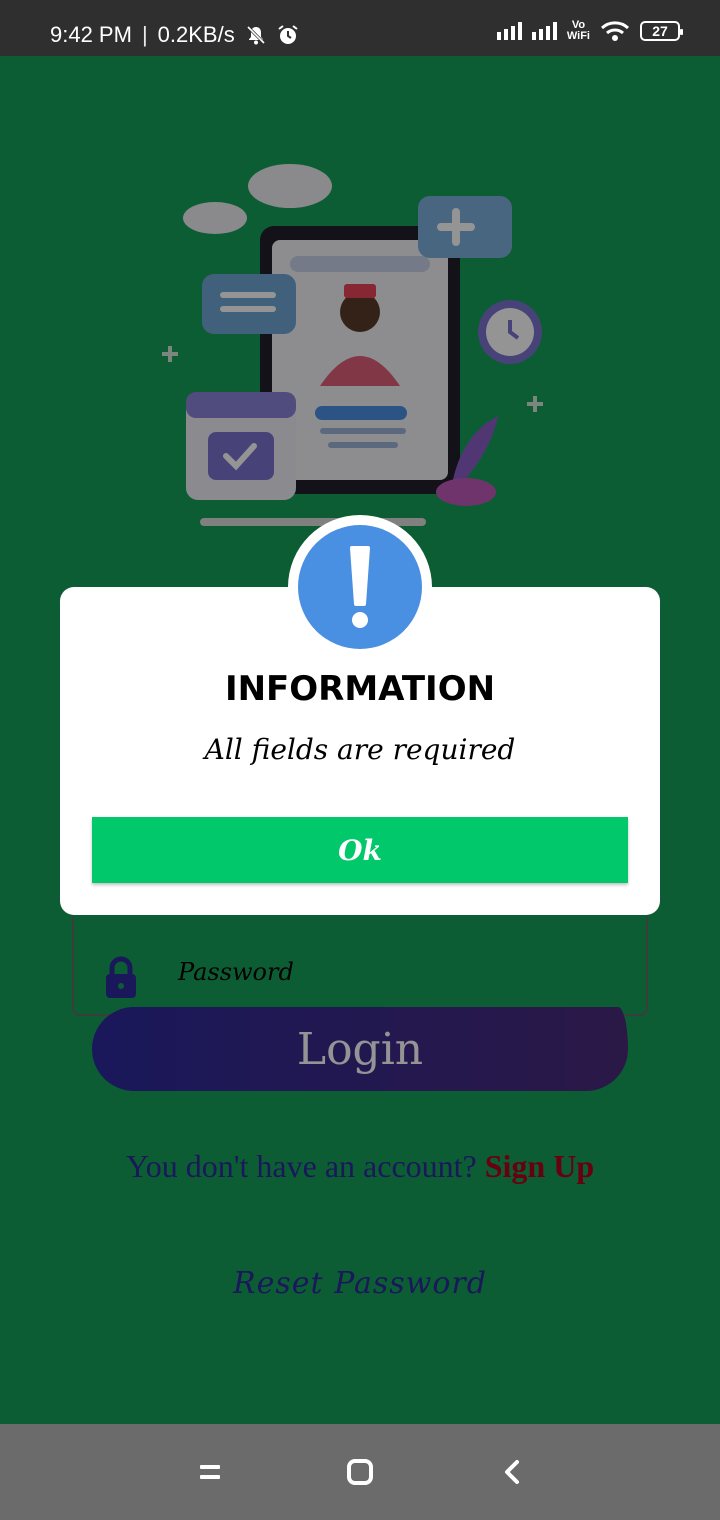 The width and height of the screenshot is (720, 1520). Describe the element at coordinates (255, 35) in the screenshot. I see `mute-bell-icon` at that location.